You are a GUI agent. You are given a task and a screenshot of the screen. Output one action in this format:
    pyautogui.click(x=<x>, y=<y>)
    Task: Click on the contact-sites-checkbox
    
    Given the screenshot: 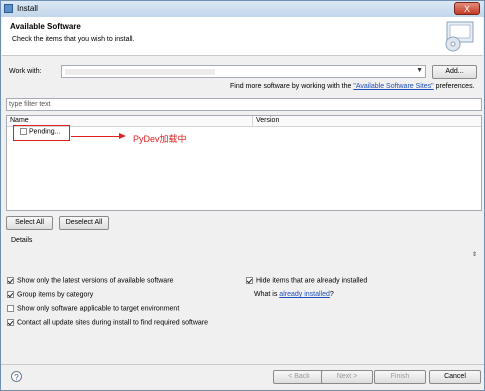 What is the action you would take?
    pyautogui.click(x=10, y=322)
    